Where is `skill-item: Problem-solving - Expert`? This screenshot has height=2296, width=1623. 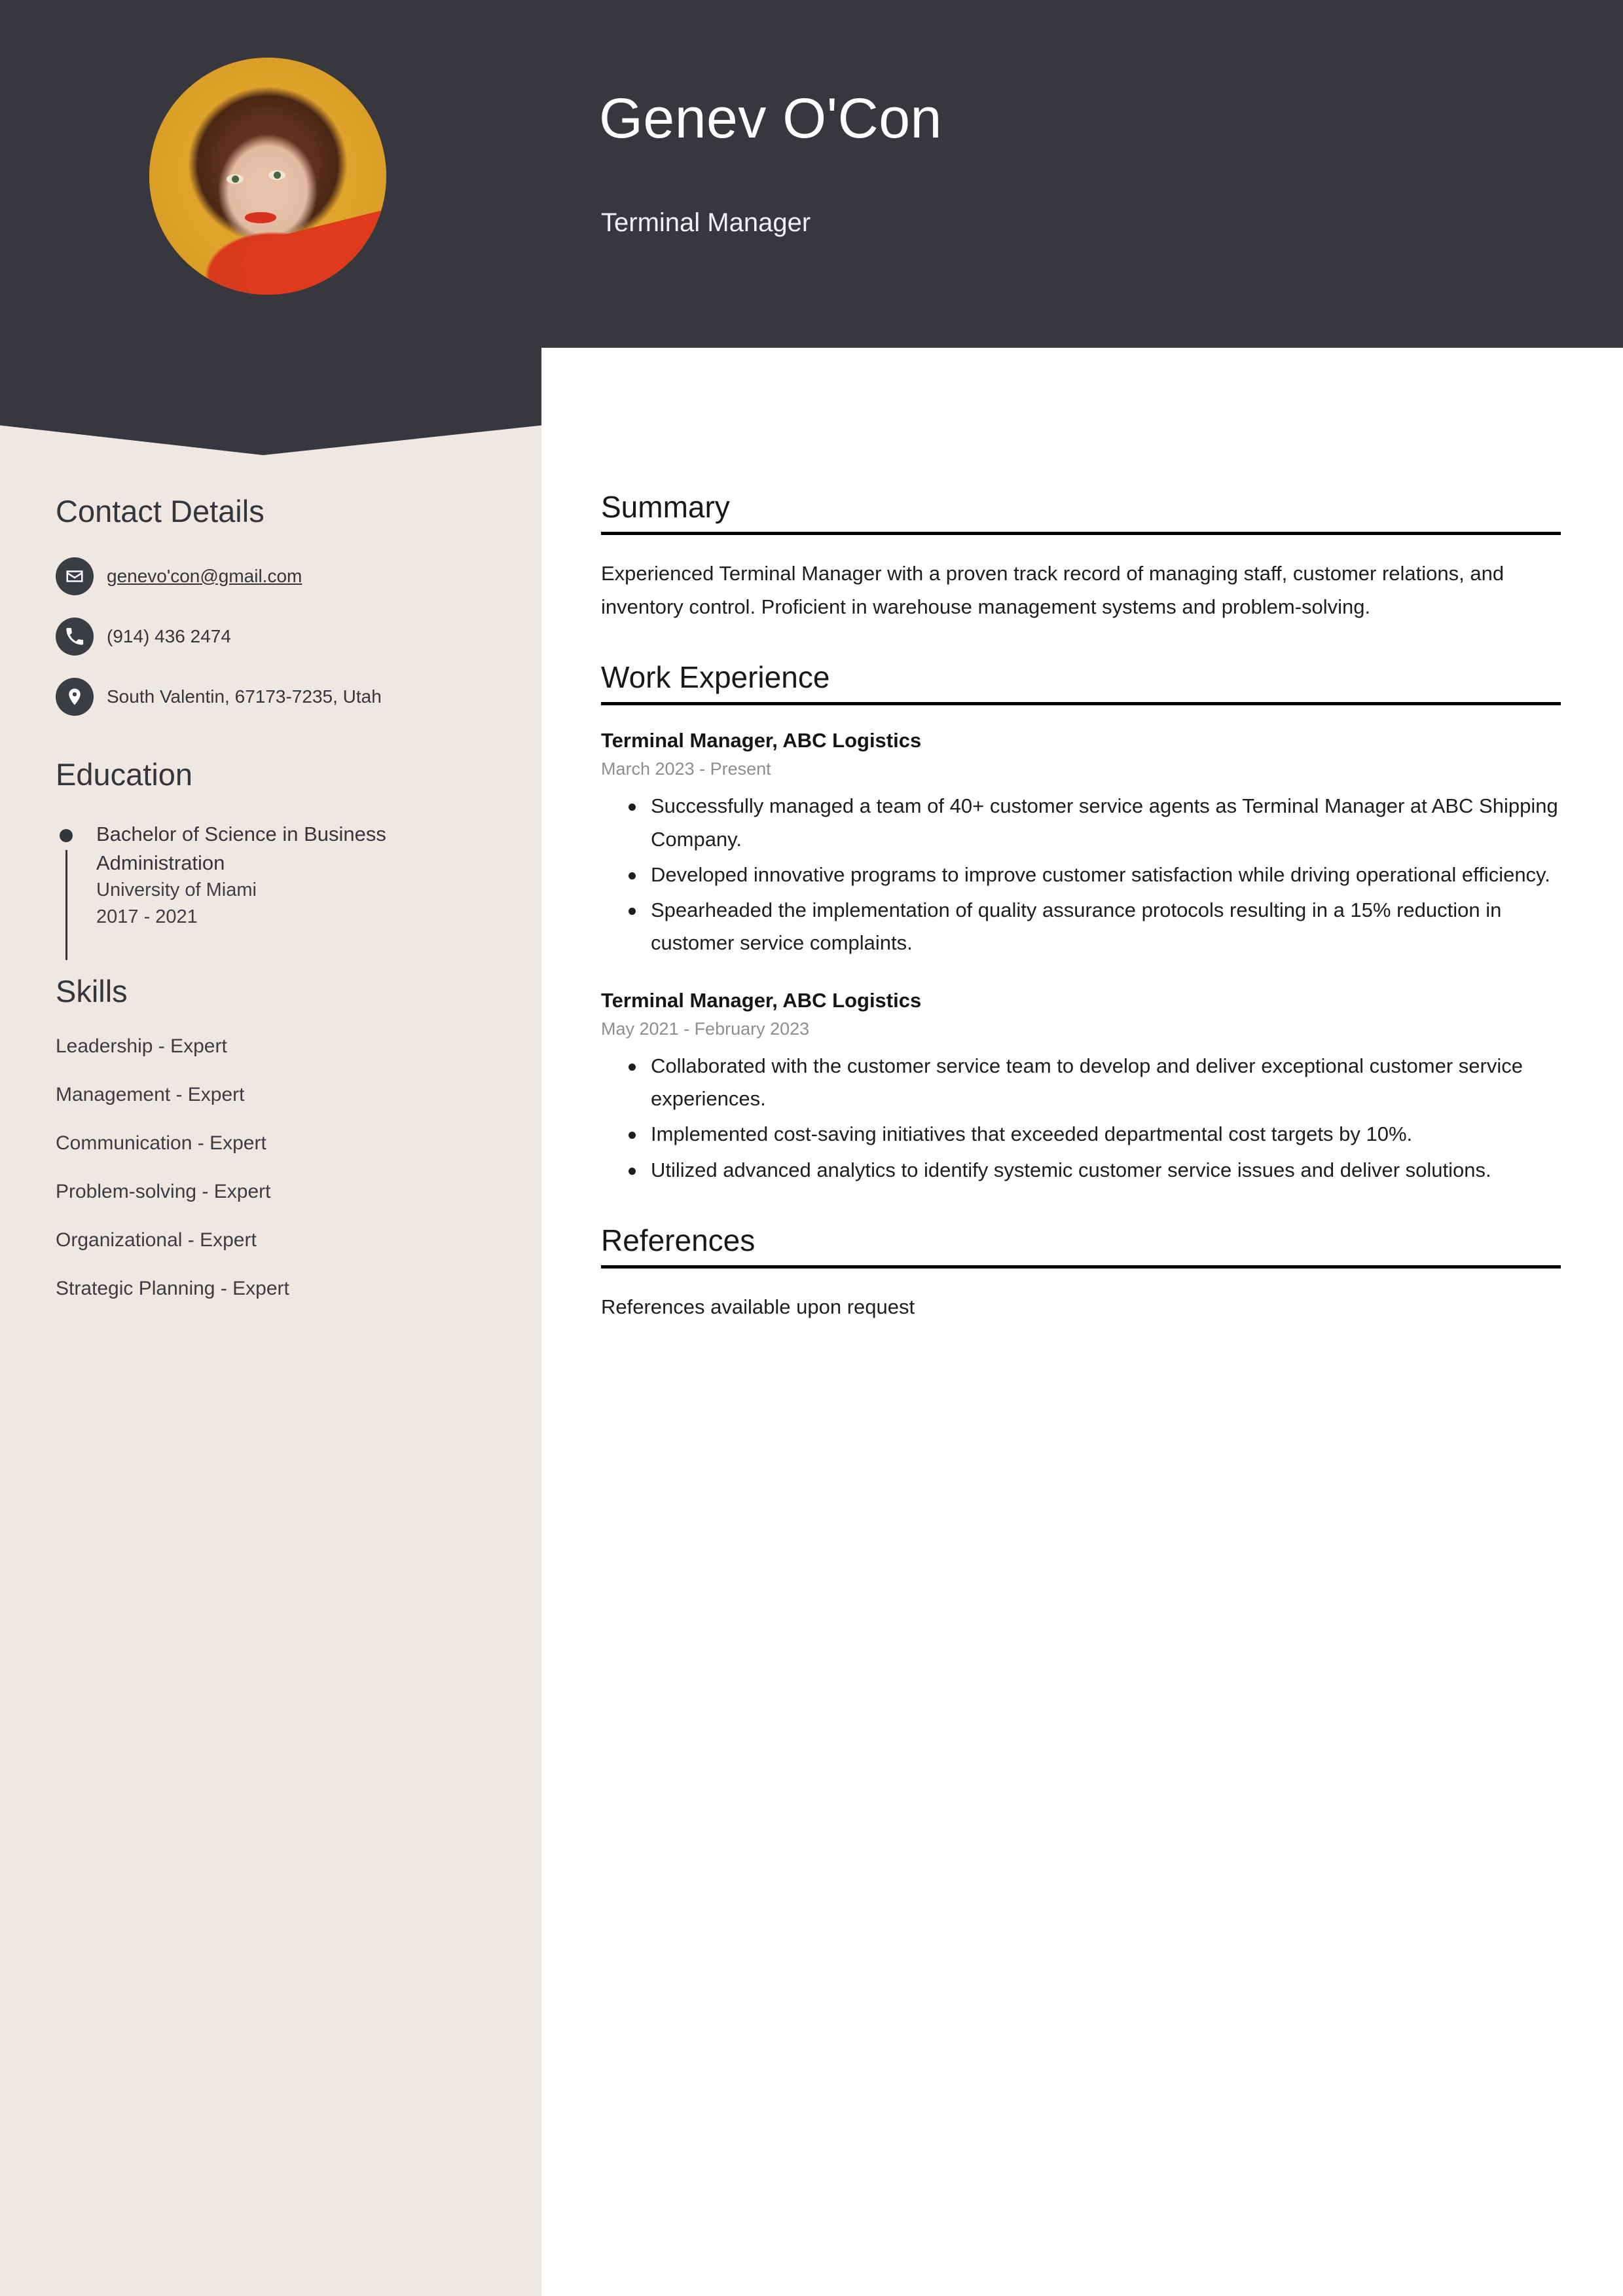 skill-item: Problem-solving - Expert is located at coordinates (163, 1192).